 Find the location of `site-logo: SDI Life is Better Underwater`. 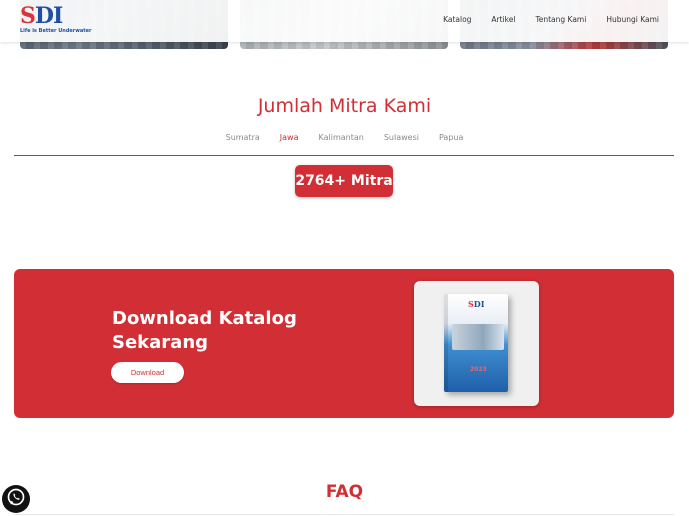

site-logo: SDI Life is Better Underwater is located at coordinates (56, 20).